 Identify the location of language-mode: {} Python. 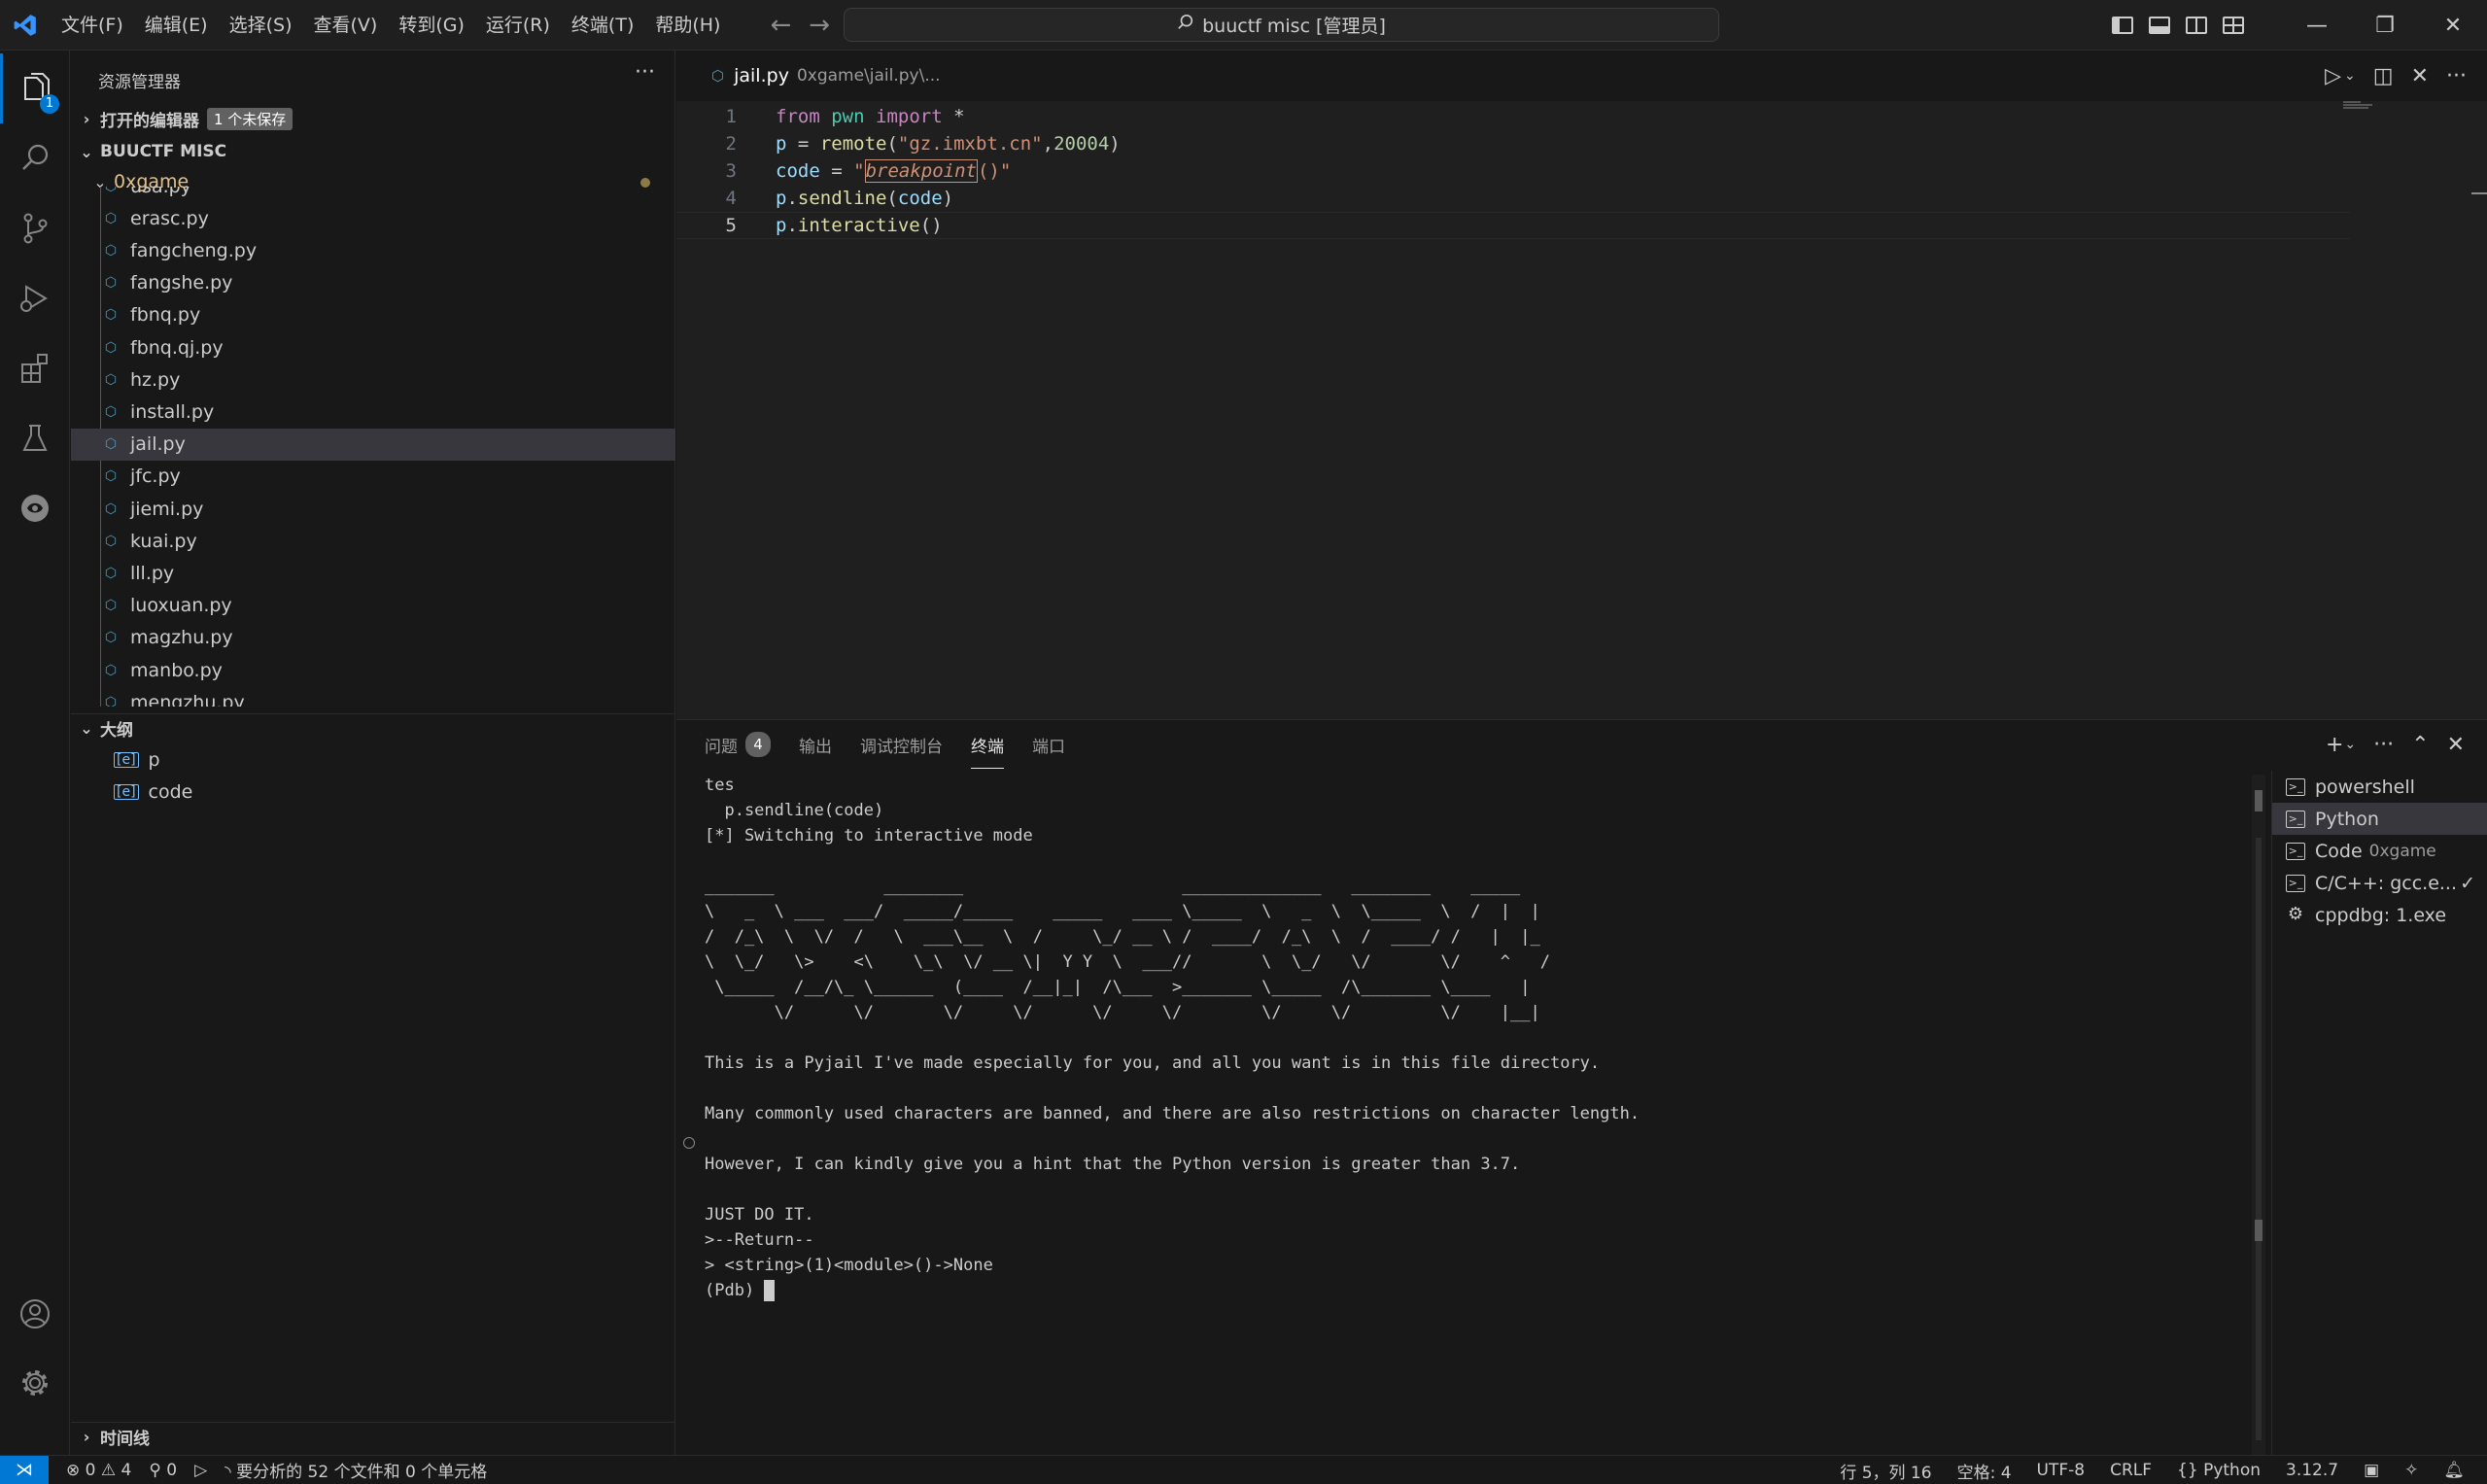
(2219, 1470).